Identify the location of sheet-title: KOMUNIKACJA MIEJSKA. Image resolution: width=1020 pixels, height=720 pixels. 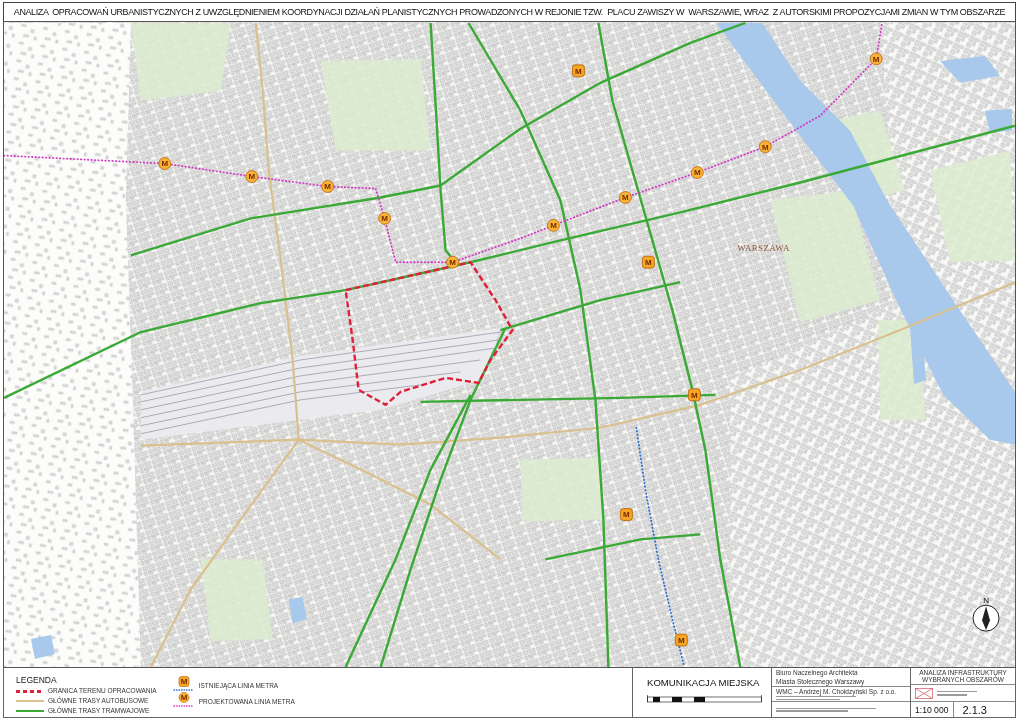
(704, 682).